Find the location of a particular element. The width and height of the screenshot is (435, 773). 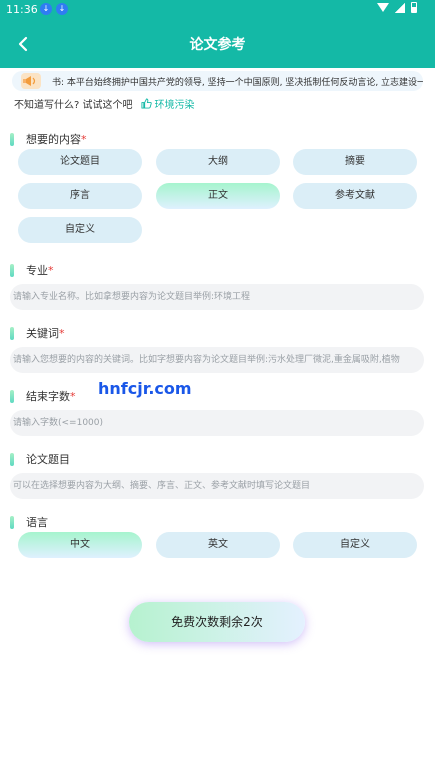

major-label-text: 专业 is located at coordinates (37, 270).